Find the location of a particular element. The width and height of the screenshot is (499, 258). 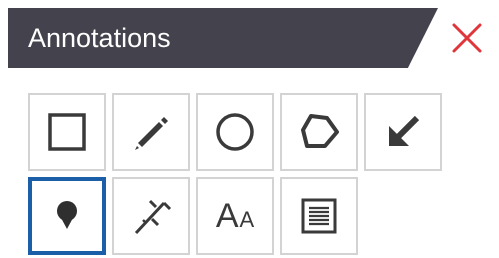

pencil-icon is located at coordinates (151, 133).